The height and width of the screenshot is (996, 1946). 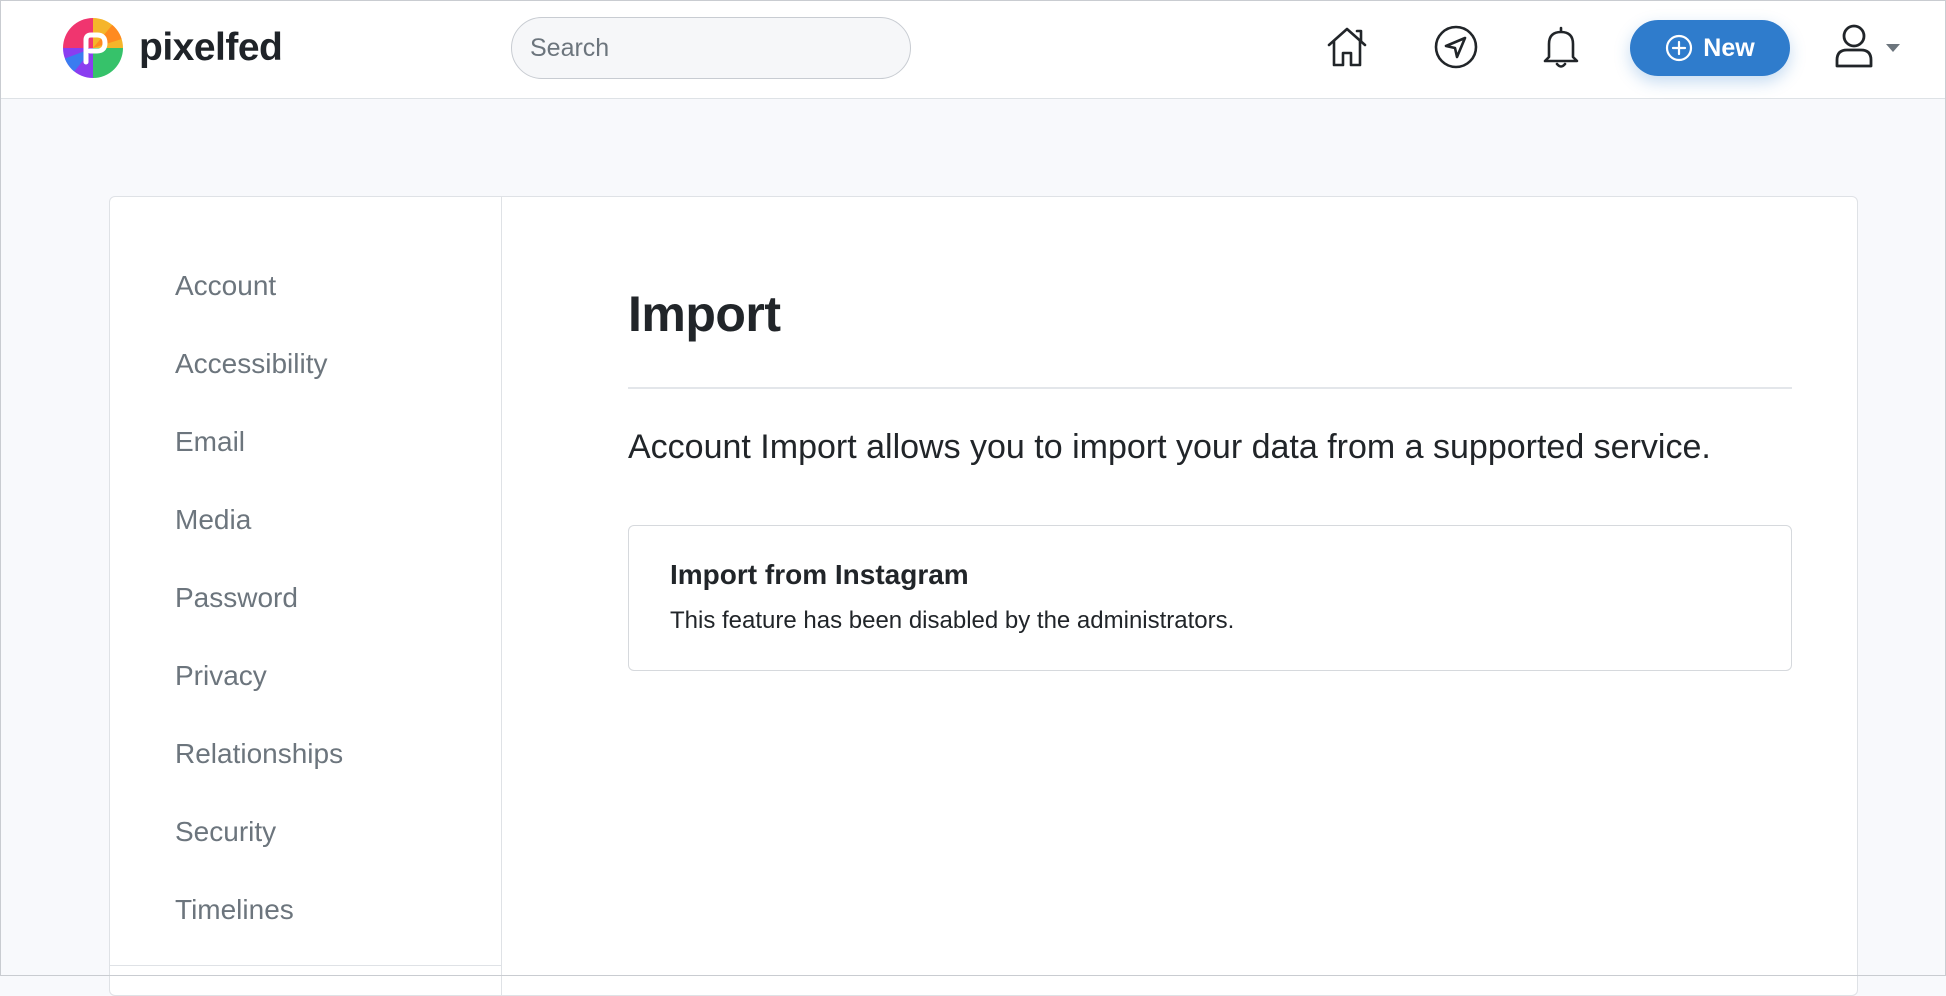 I want to click on sidebar-item-security: Security, so click(x=259, y=832).